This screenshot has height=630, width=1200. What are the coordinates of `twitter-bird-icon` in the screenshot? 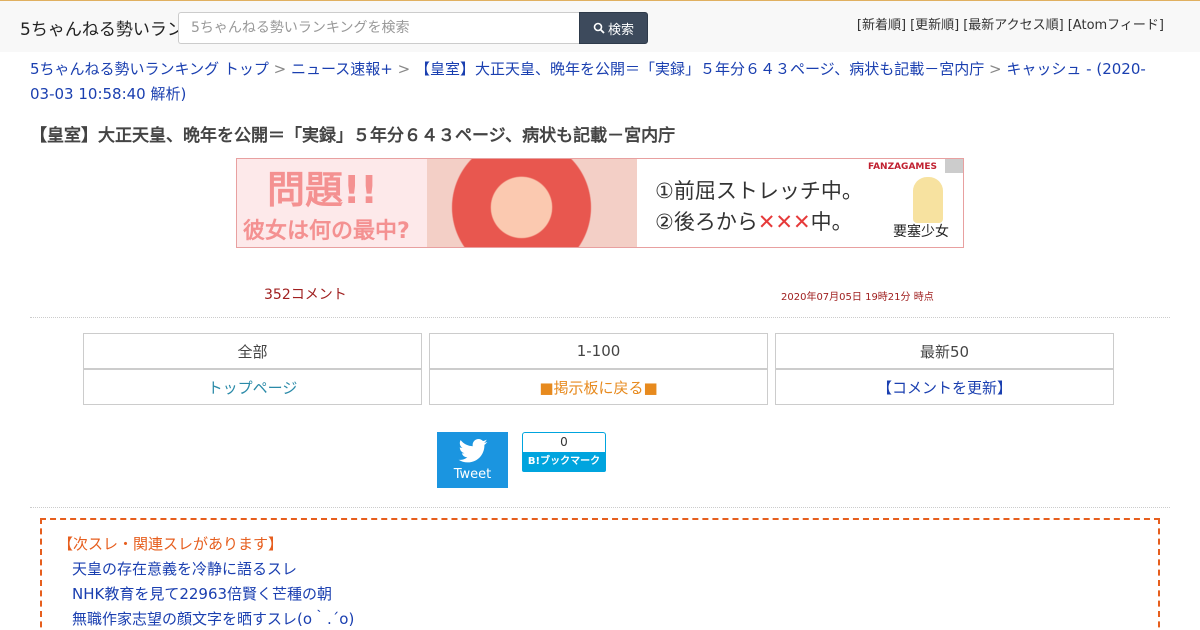 It's located at (472, 450).